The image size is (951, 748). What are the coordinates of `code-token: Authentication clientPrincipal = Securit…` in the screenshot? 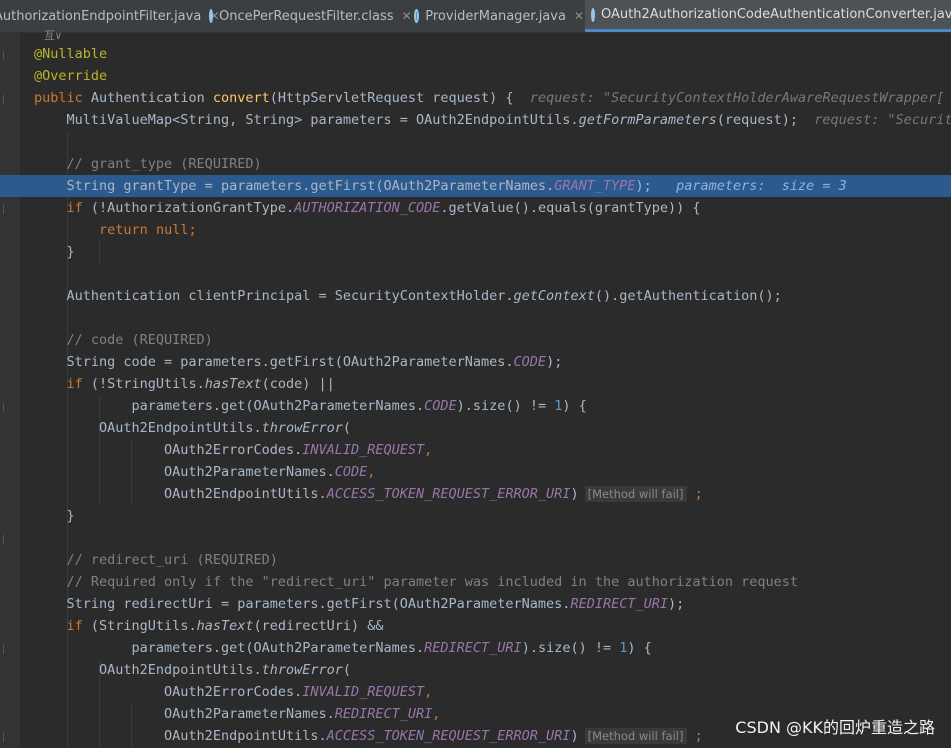 It's located at (290, 296).